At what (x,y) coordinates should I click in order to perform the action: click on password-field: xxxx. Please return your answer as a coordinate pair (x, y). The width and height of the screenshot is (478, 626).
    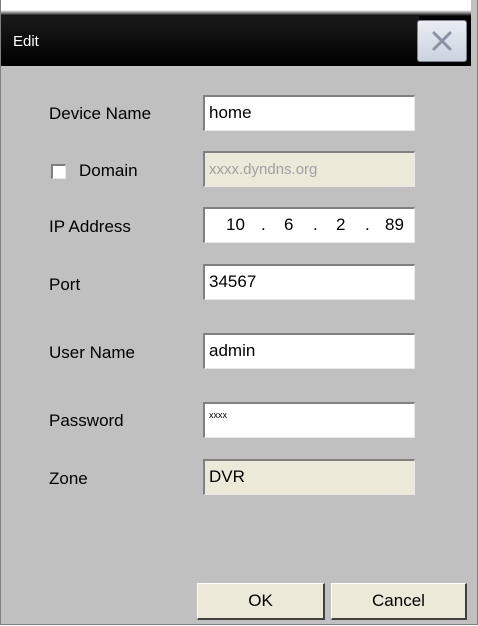
    Looking at the image, I should click on (309, 420).